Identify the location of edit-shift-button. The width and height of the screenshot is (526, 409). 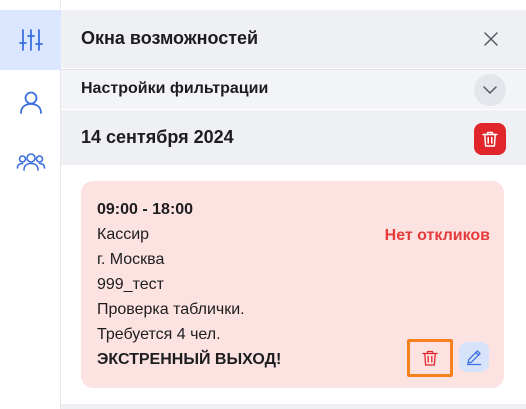
(474, 357).